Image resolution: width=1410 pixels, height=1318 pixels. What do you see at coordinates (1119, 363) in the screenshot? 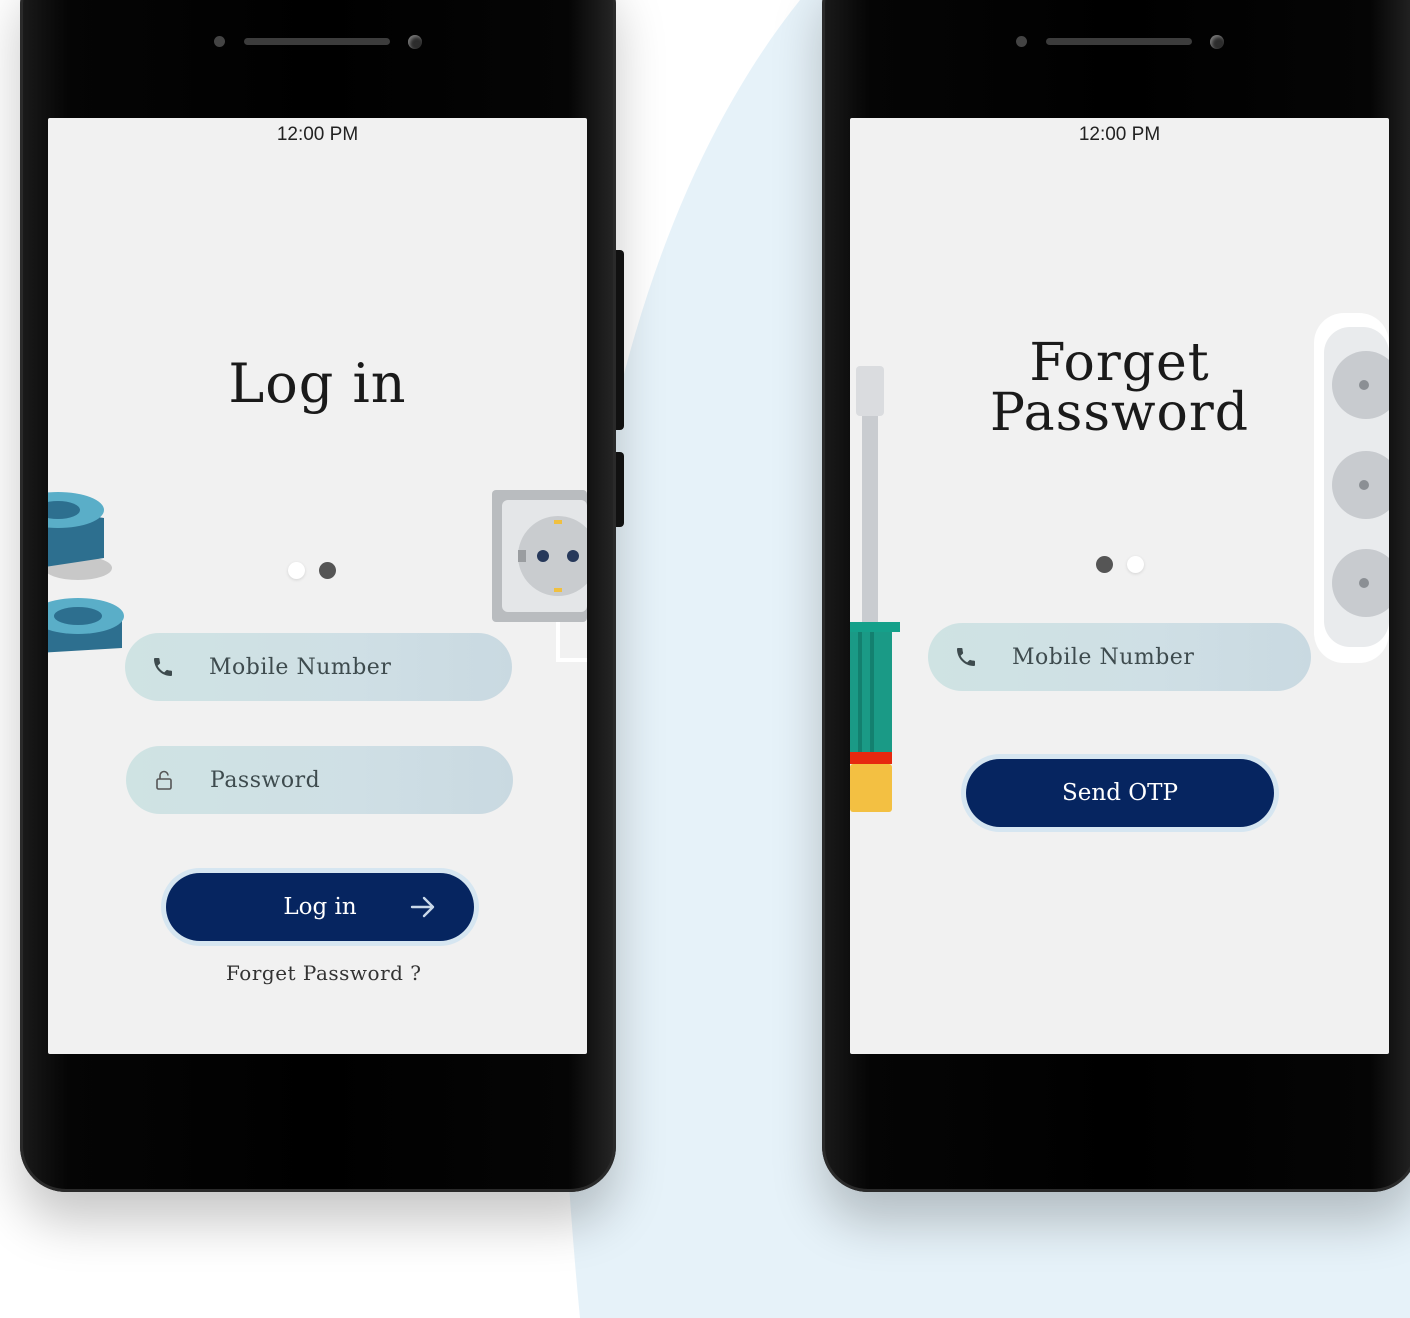
I see `page-title-line-1: Forget` at bounding box center [1119, 363].